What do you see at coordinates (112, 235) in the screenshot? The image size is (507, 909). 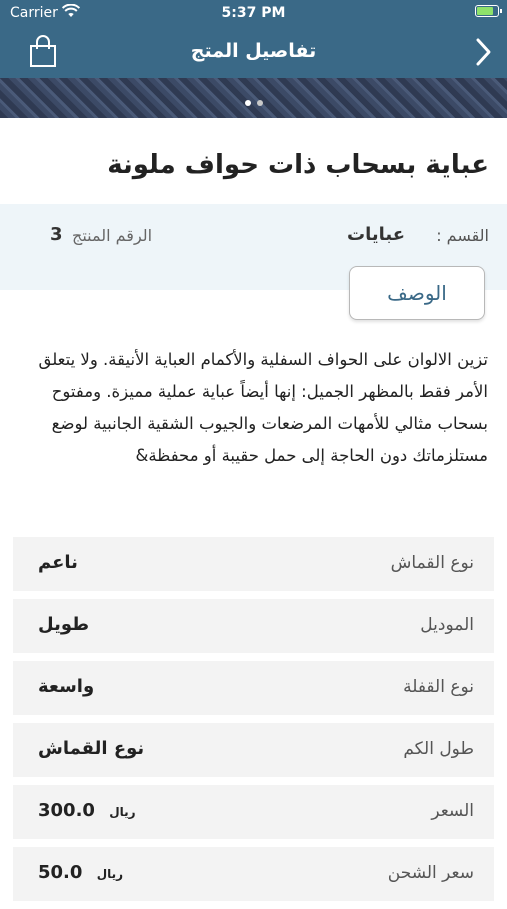 I see `product-number-label: الرقم المنتج` at bounding box center [112, 235].